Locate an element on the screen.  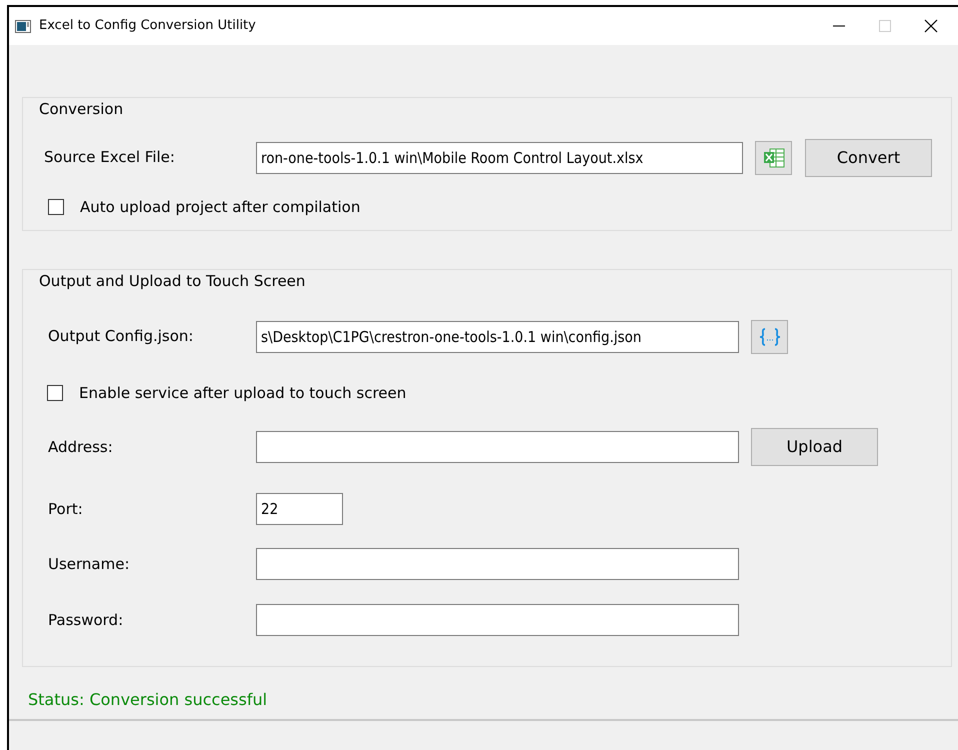
input-field: s\Desktop\C1PG\crestron-one-tools-1.0.1 win\config.json is located at coordinates (497, 336).